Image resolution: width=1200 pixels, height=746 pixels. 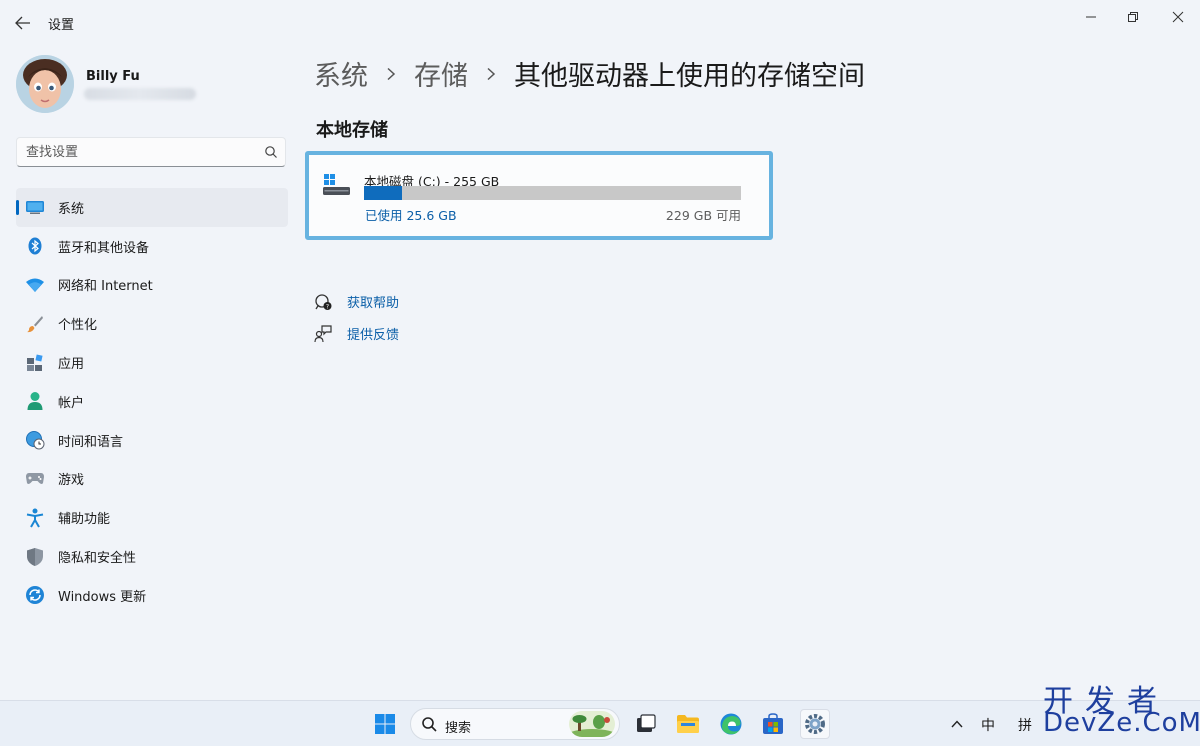 What do you see at coordinates (61, 25) in the screenshot?
I see `app-title: 设置` at bounding box center [61, 25].